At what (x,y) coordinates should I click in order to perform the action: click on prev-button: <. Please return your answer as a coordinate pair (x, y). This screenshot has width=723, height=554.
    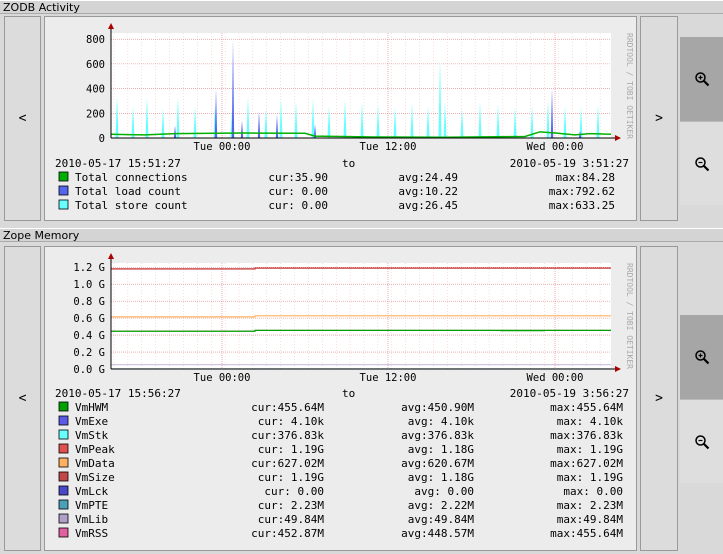
    Looking at the image, I should click on (22, 118).